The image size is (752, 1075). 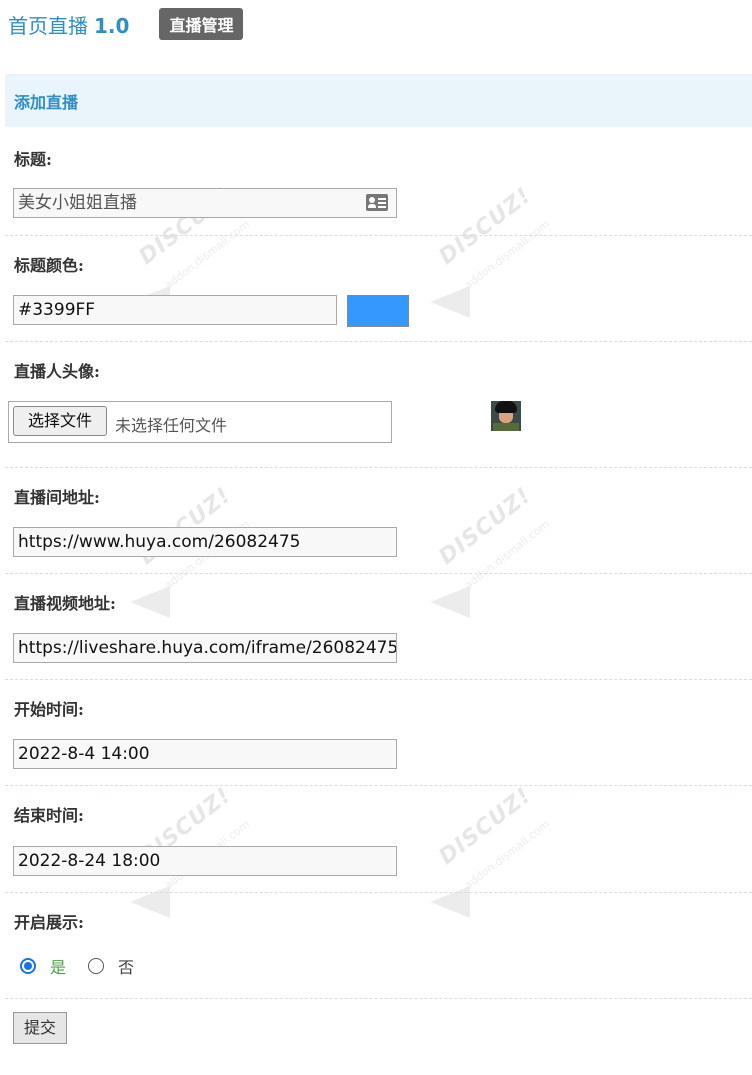 I want to click on video-url-label: 直播视频地址:, so click(x=65, y=603).